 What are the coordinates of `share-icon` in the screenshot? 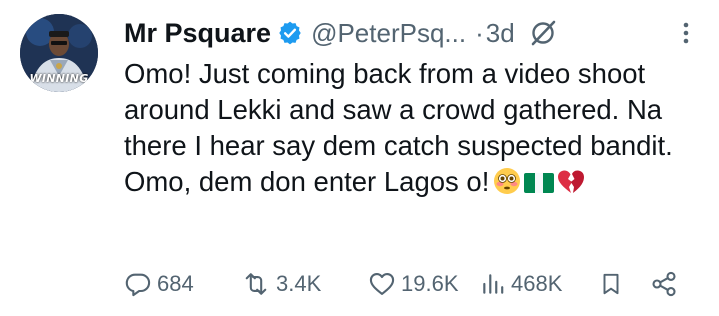 It's located at (664, 284).